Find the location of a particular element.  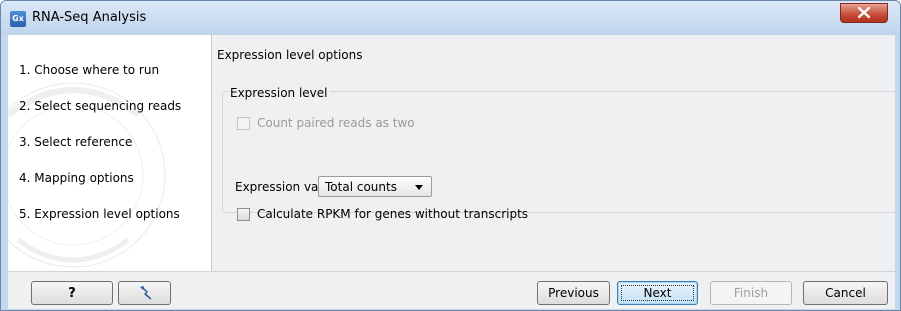

wizard-footer: ? Previous Next Finish Cancel is located at coordinates (451, 290).